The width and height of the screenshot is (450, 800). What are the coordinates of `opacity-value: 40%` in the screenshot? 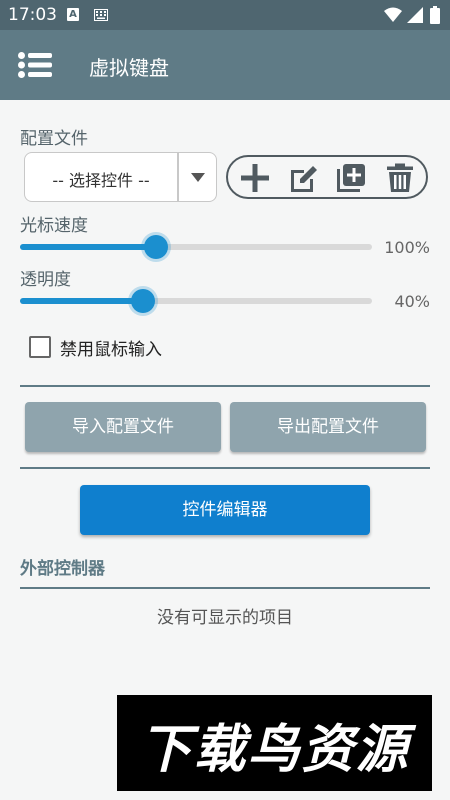 It's located at (412, 301).